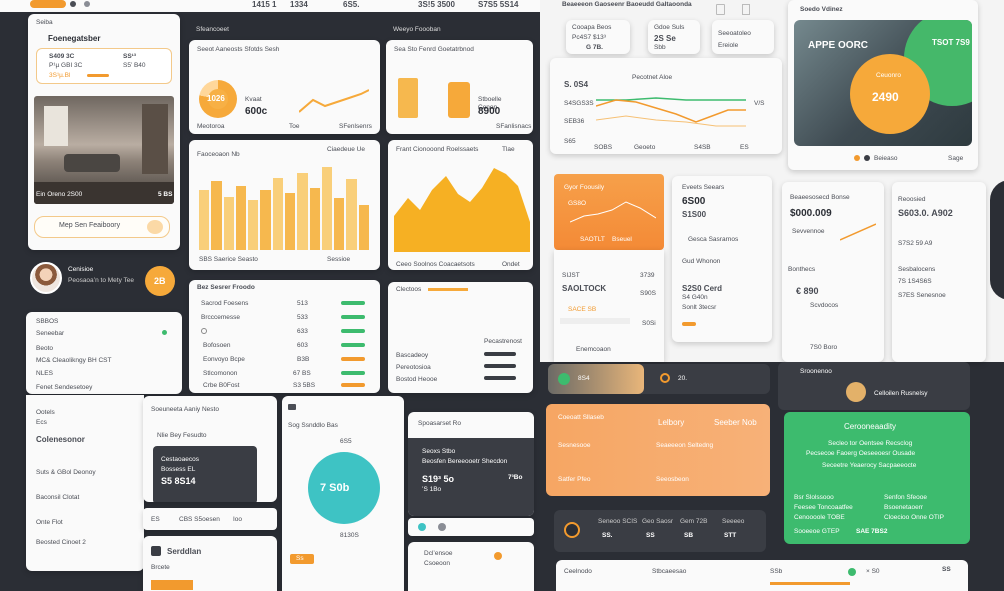  Describe the element at coordinates (160, 281) in the screenshot. I see `profile-badge: 2B` at that location.